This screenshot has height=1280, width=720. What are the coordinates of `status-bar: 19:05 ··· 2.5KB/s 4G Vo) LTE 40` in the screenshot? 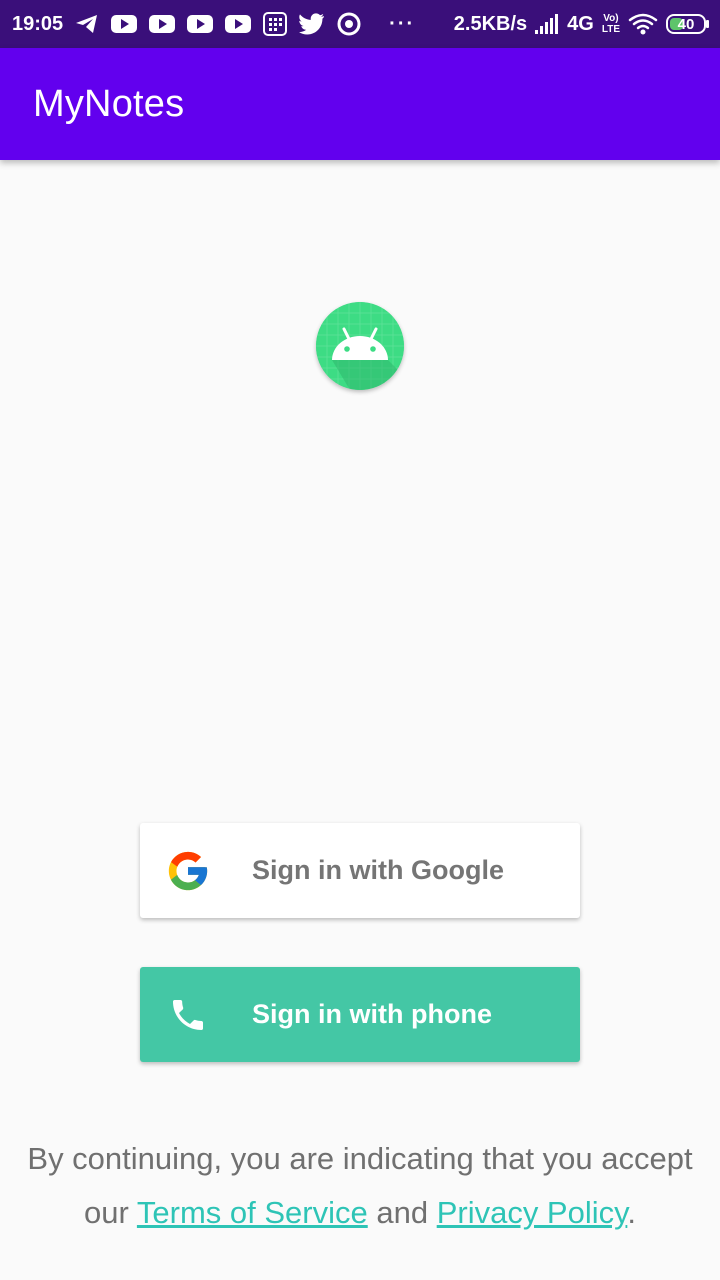 It's located at (360, 24).